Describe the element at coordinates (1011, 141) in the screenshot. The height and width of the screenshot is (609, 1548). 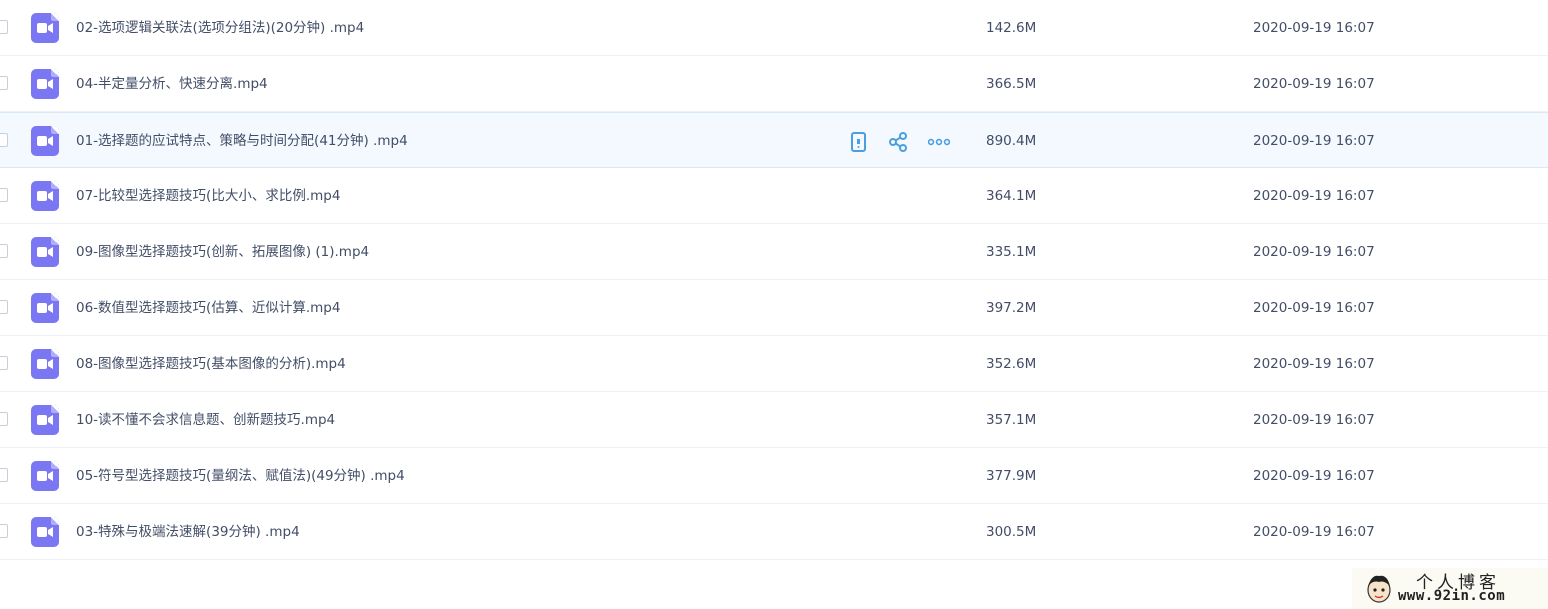
I see `file-size: 890.4M` at that location.